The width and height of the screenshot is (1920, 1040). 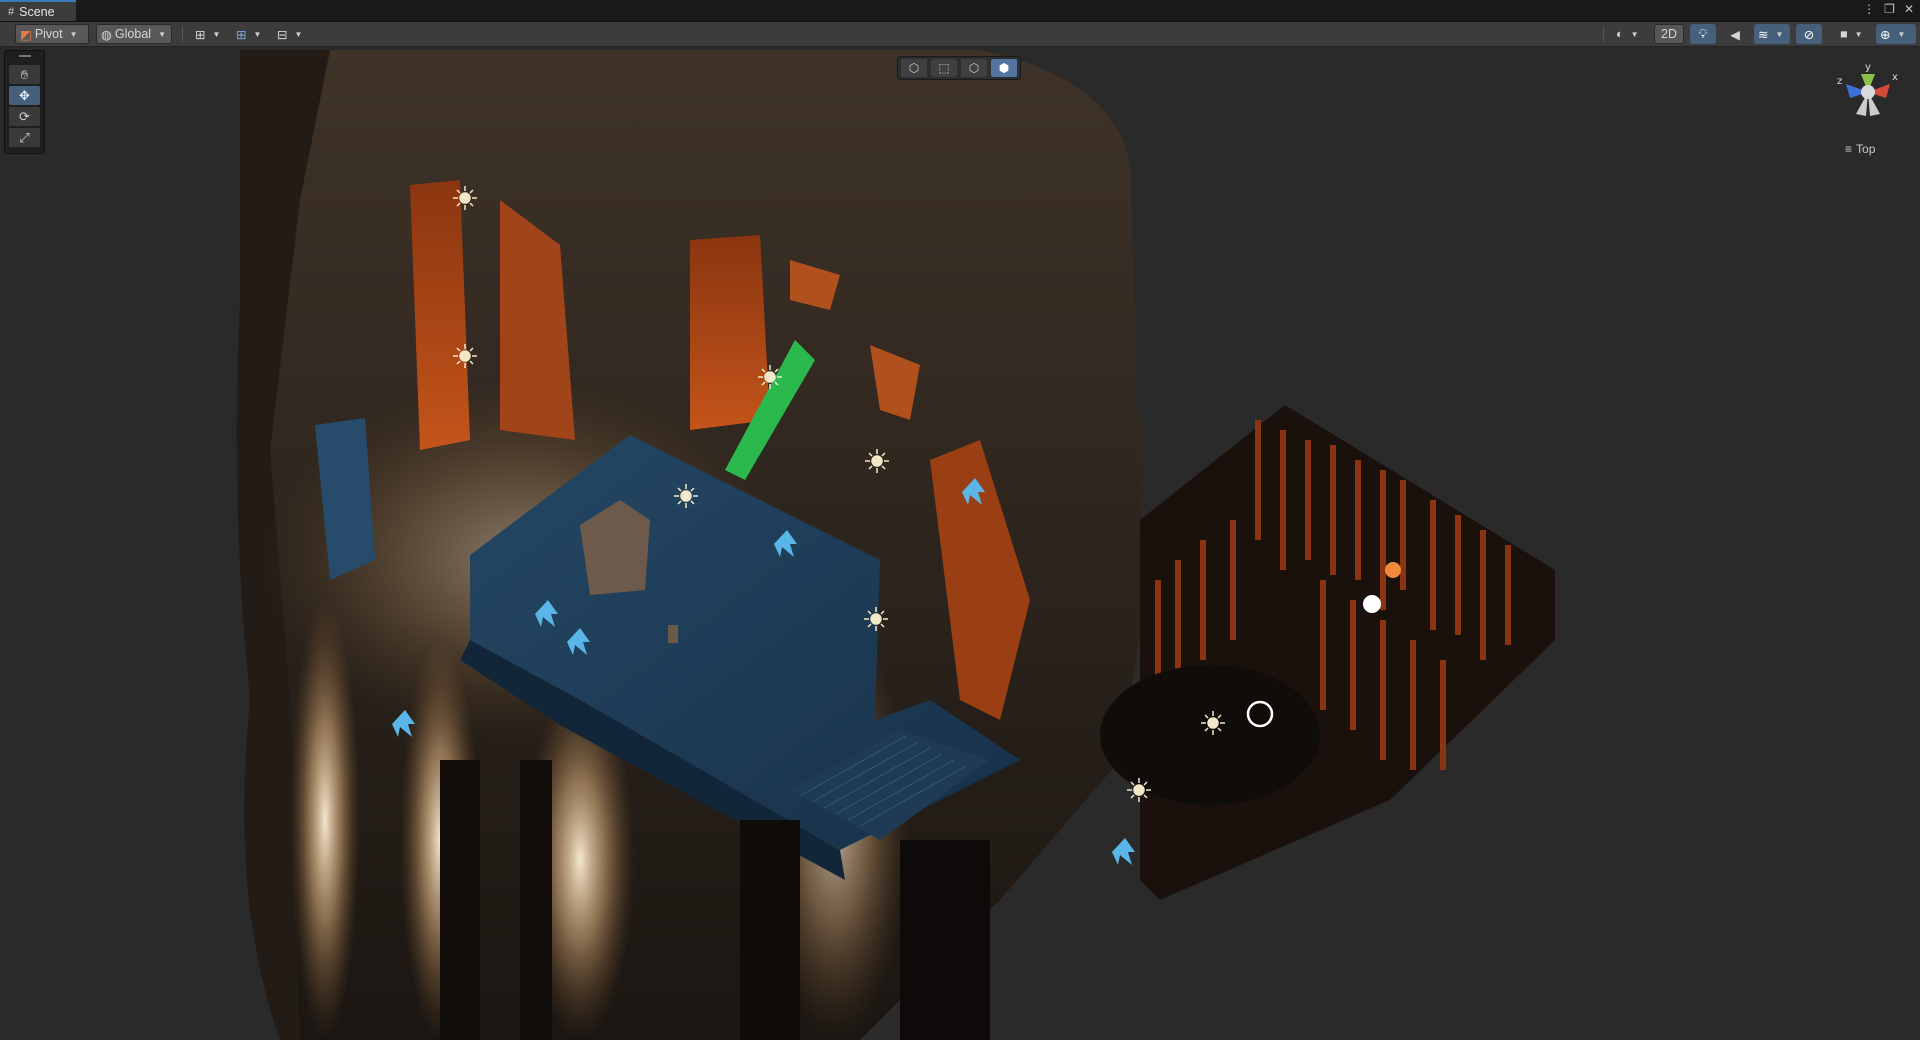 I want to click on hidden-objects-toggle: ⊘, so click(x=1809, y=34).